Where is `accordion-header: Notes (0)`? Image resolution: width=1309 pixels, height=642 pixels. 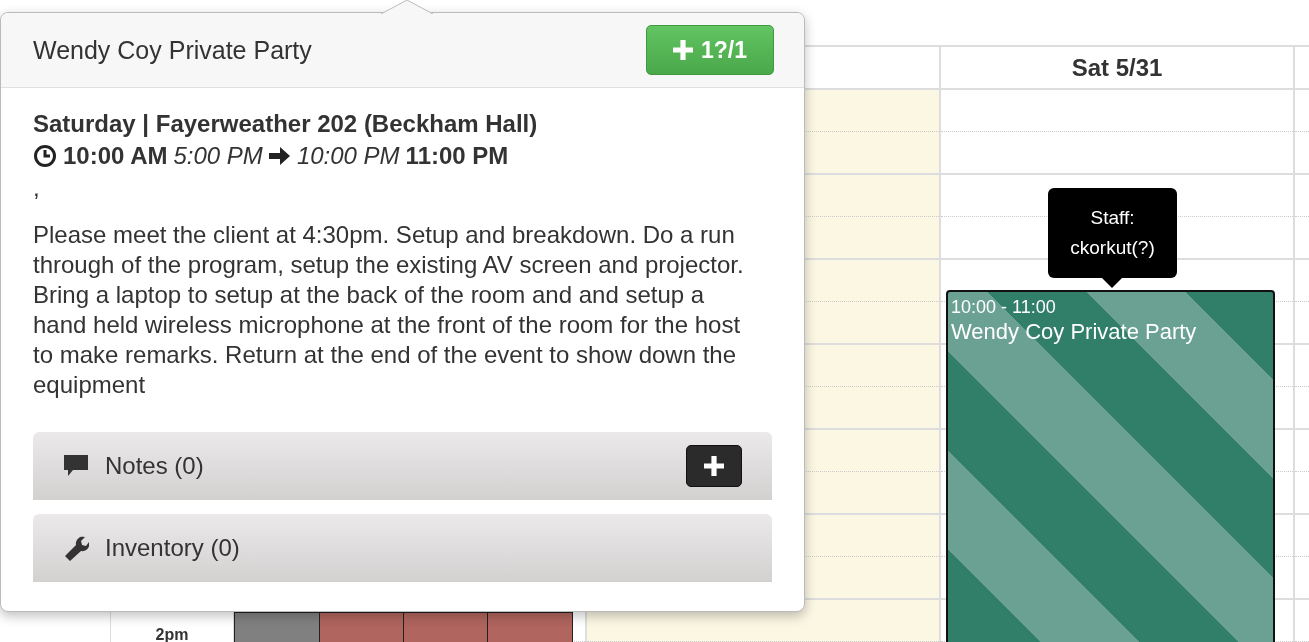
accordion-header: Notes (0) is located at coordinates (402, 466).